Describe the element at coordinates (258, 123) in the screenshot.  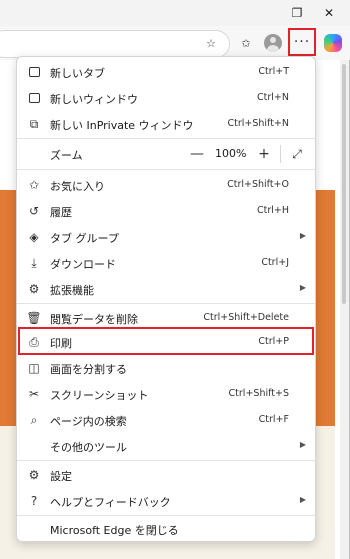
I see `menu-item-shortcut: Ctrl+Shift+N` at that location.